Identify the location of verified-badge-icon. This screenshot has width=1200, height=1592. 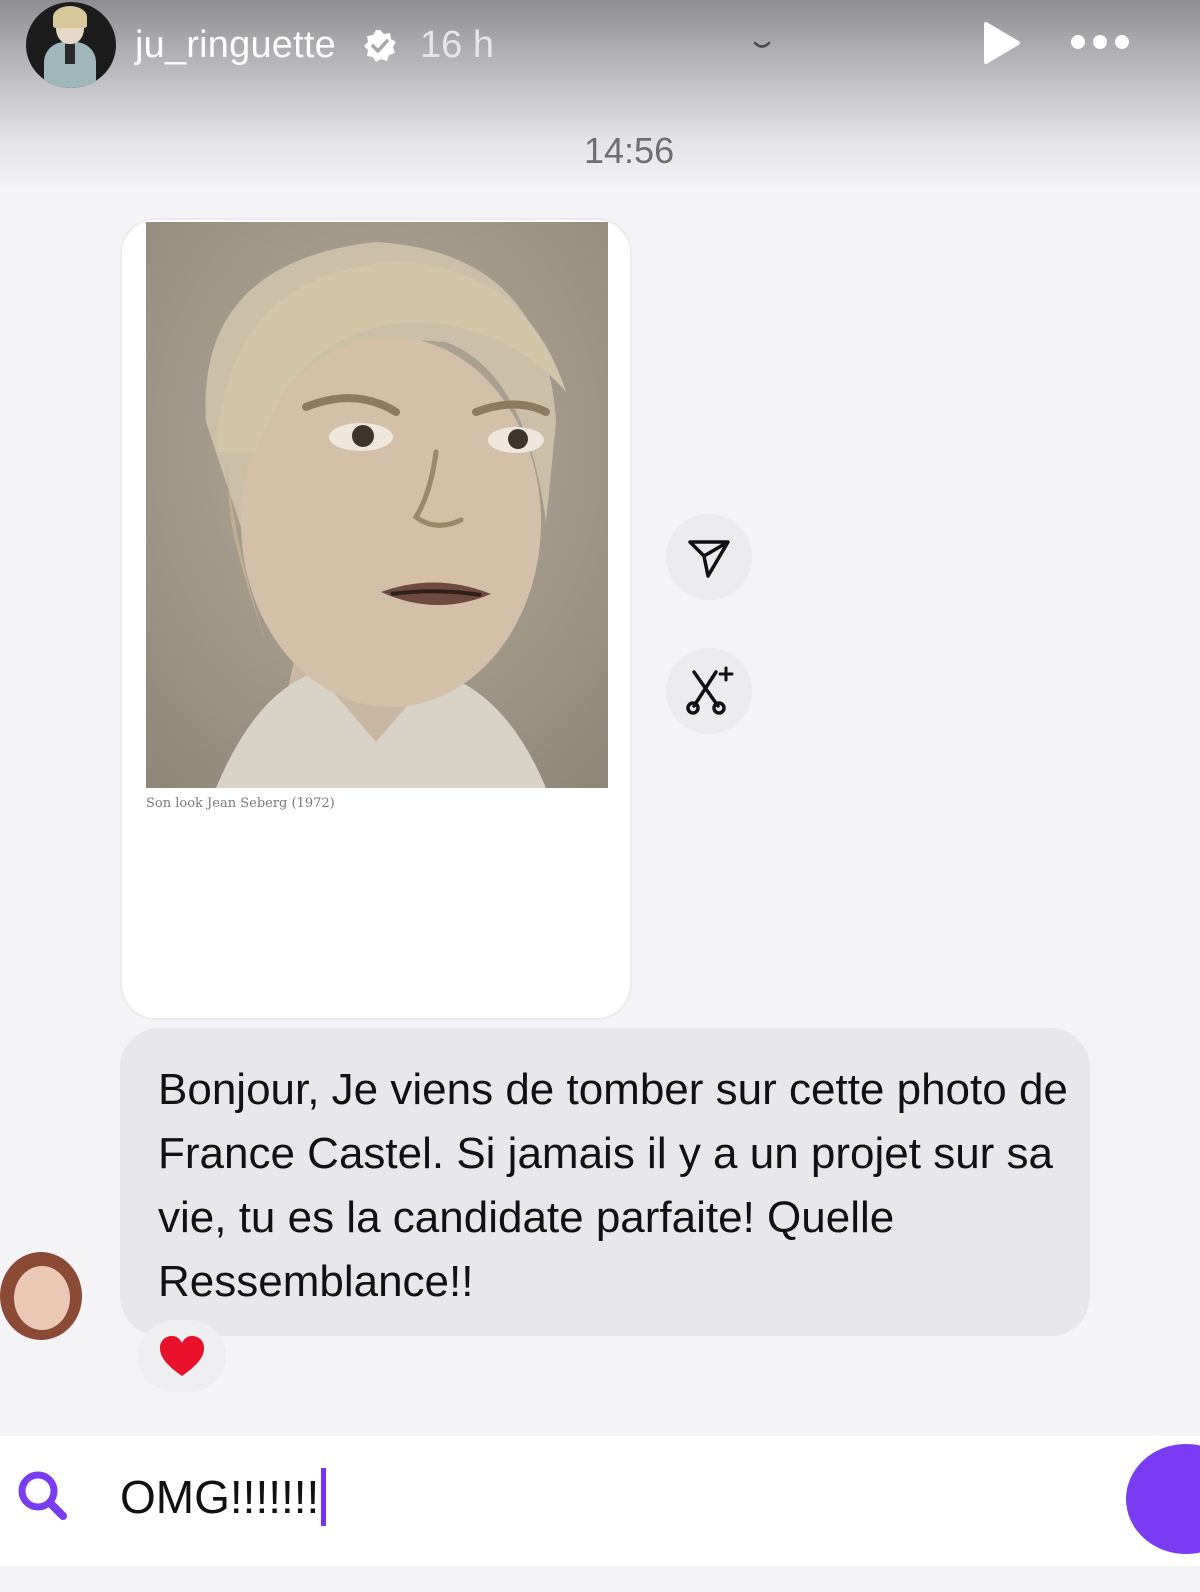
(380, 46).